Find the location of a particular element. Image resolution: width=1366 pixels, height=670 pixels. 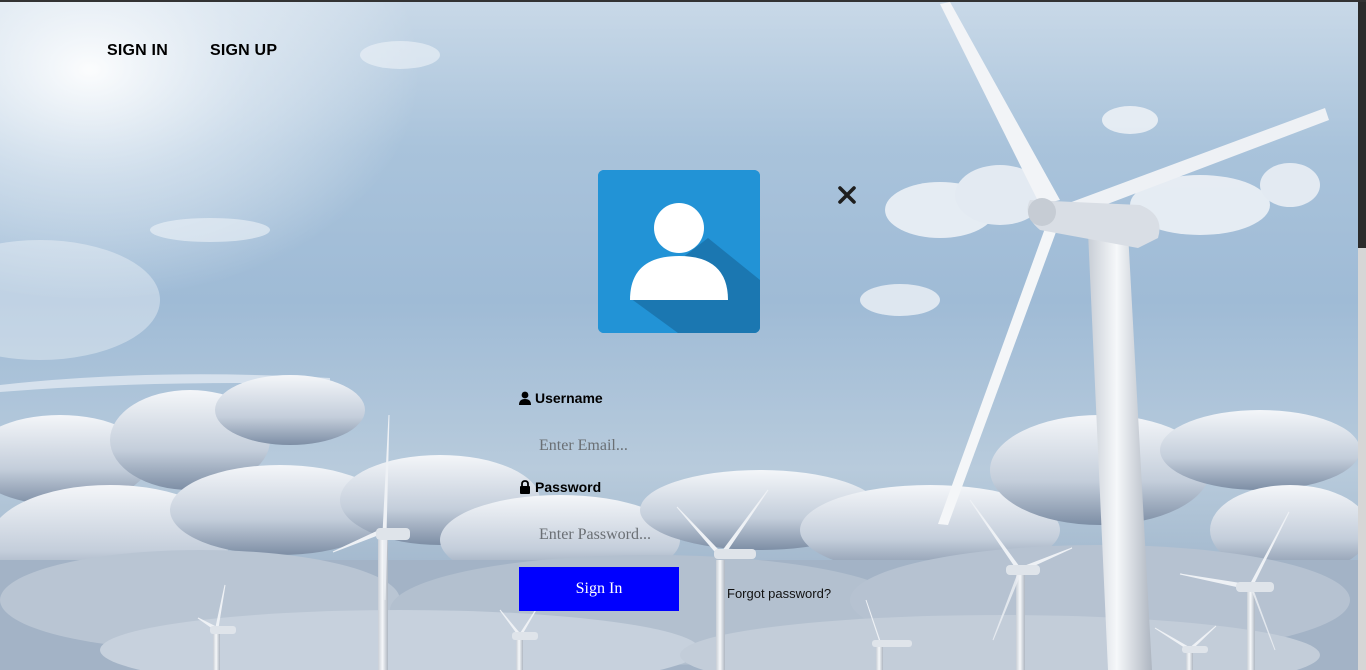

lock-icon is located at coordinates (525, 487).